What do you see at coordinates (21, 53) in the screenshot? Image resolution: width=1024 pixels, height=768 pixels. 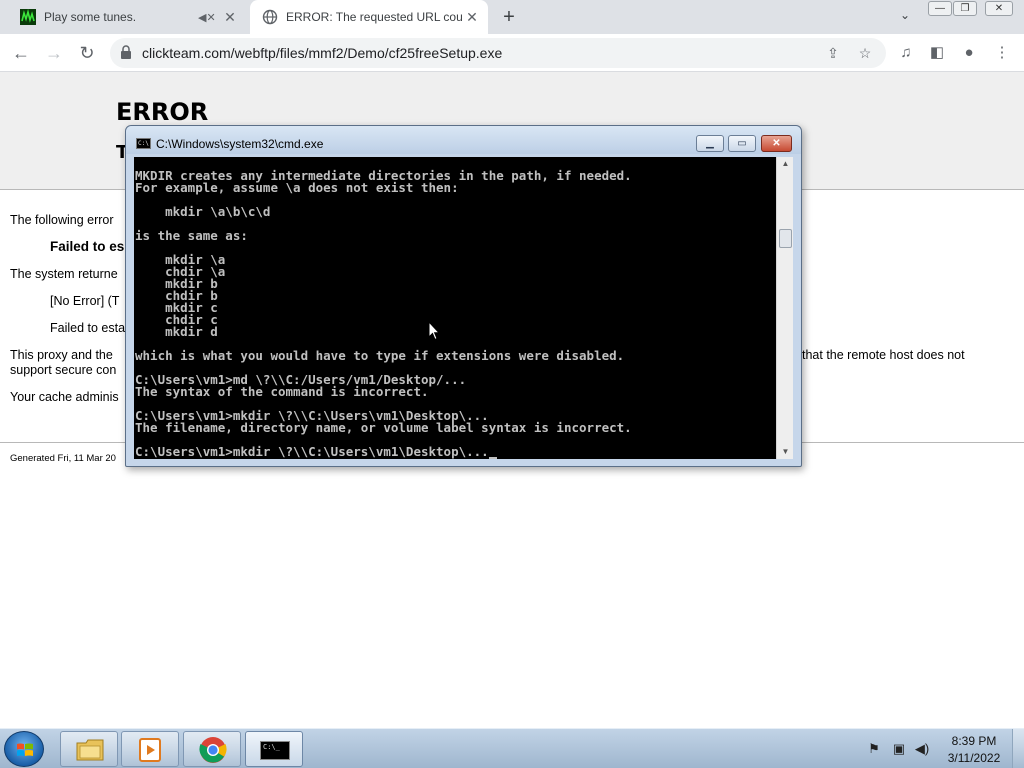 I see `back-arrow-icon: ←` at bounding box center [21, 53].